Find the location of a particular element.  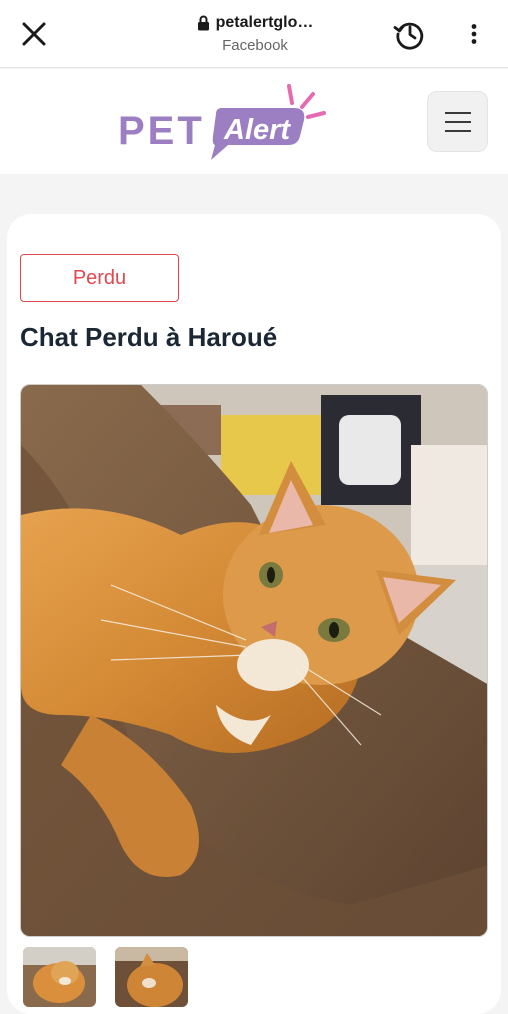

lock-icon is located at coordinates (203, 23).